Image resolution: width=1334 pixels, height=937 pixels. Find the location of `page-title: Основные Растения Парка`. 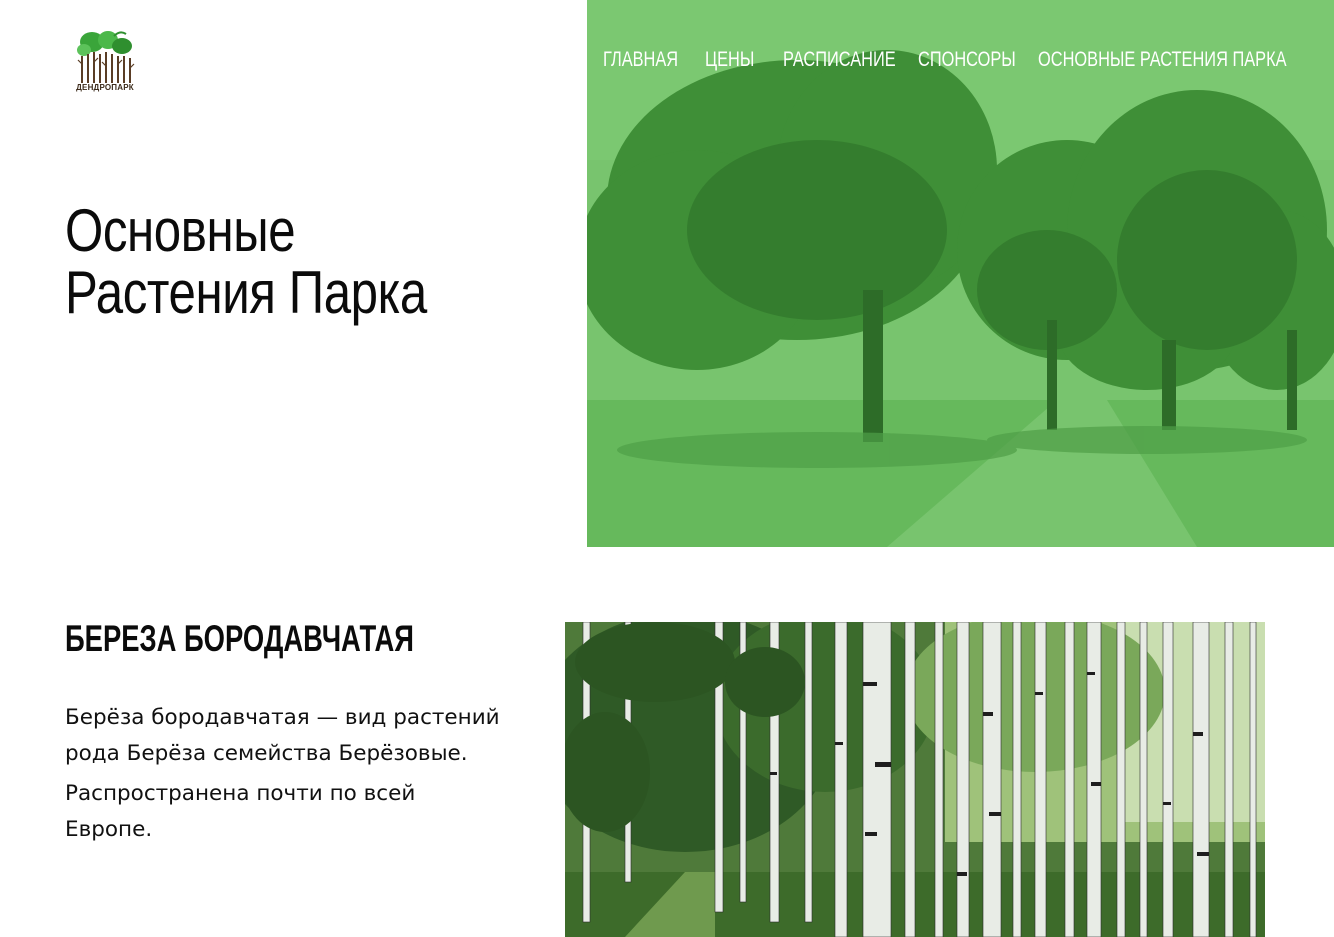

page-title: Основные Растения Парка is located at coordinates (262, 262).